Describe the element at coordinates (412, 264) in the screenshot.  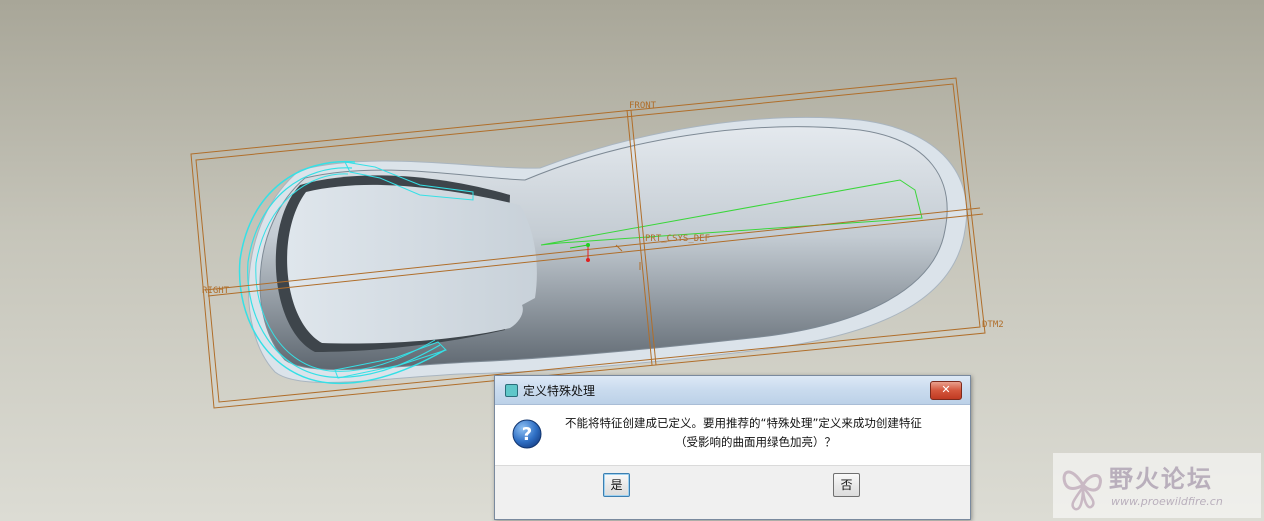
I see `inner-opening` at that location.